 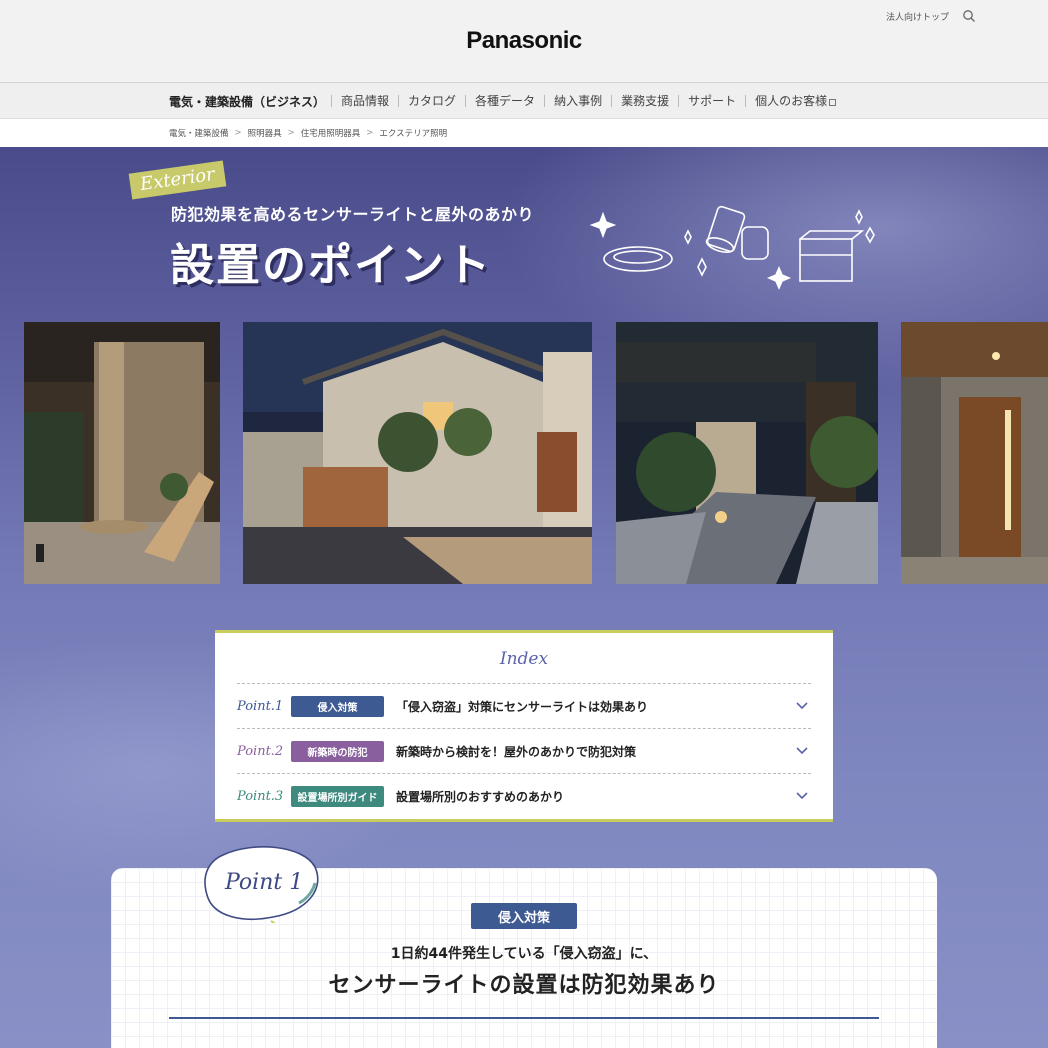 What do you see at coordinates (644, 101) in the screenshot?
I see `gnav-item-business-support: 業務支援` at bounding box center [644, 101].